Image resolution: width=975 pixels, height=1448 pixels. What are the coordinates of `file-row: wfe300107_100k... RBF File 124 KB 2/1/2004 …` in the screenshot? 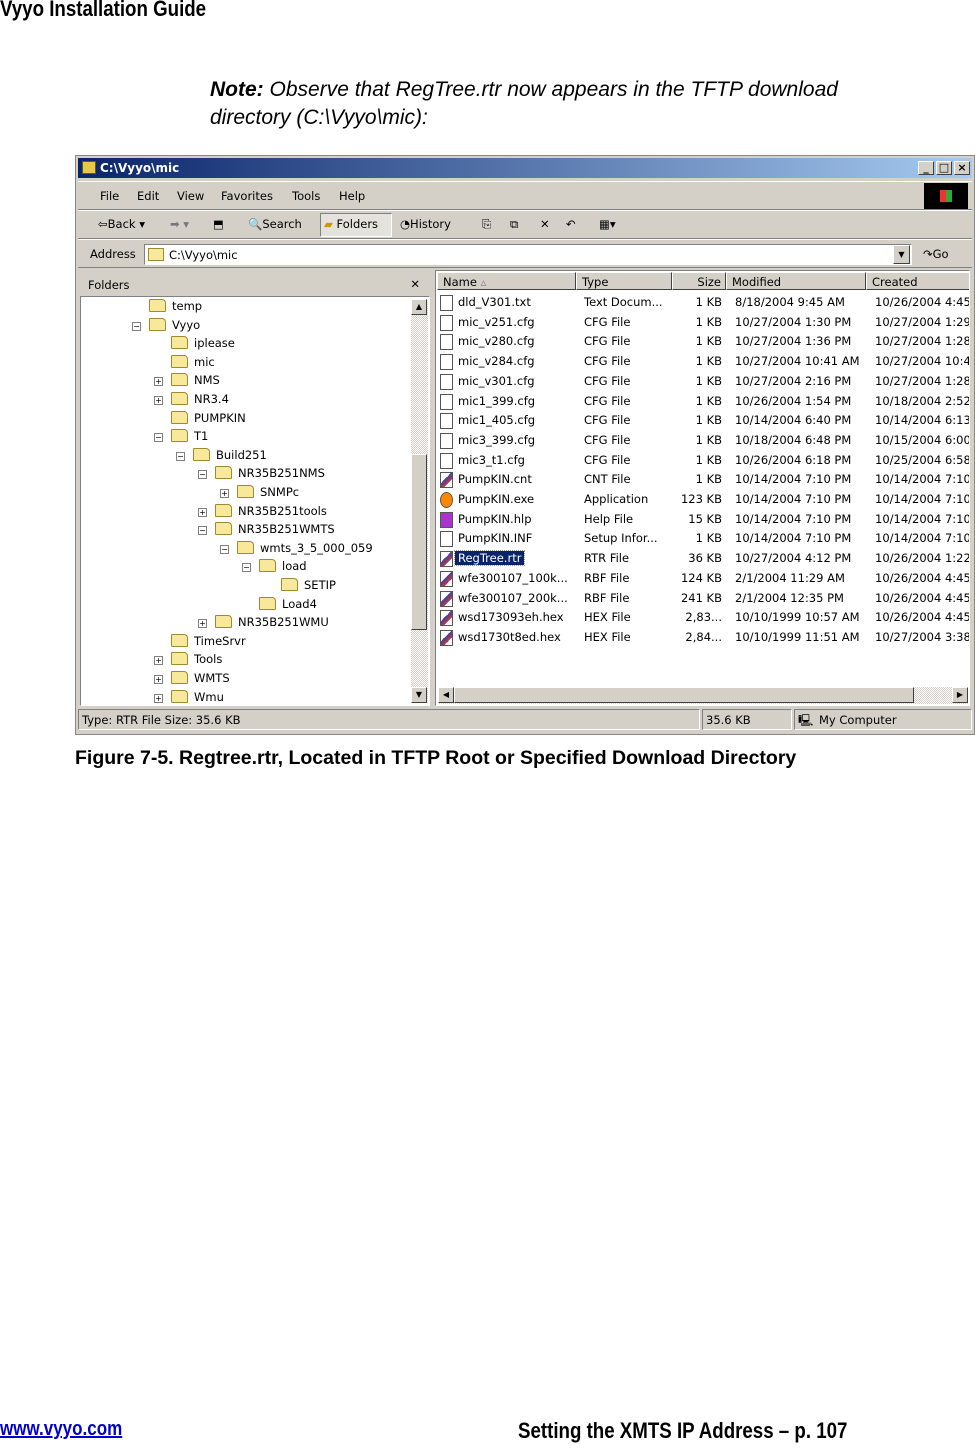 It's located at (703, 578).